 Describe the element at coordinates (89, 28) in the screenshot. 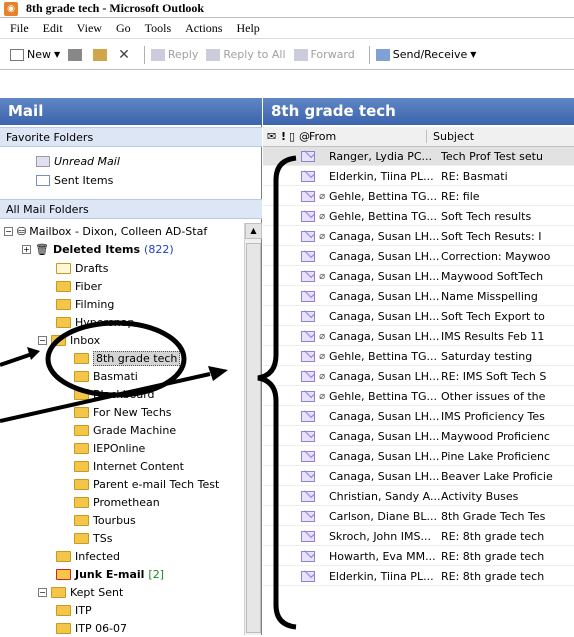

I see `menu-view: View` at that location.